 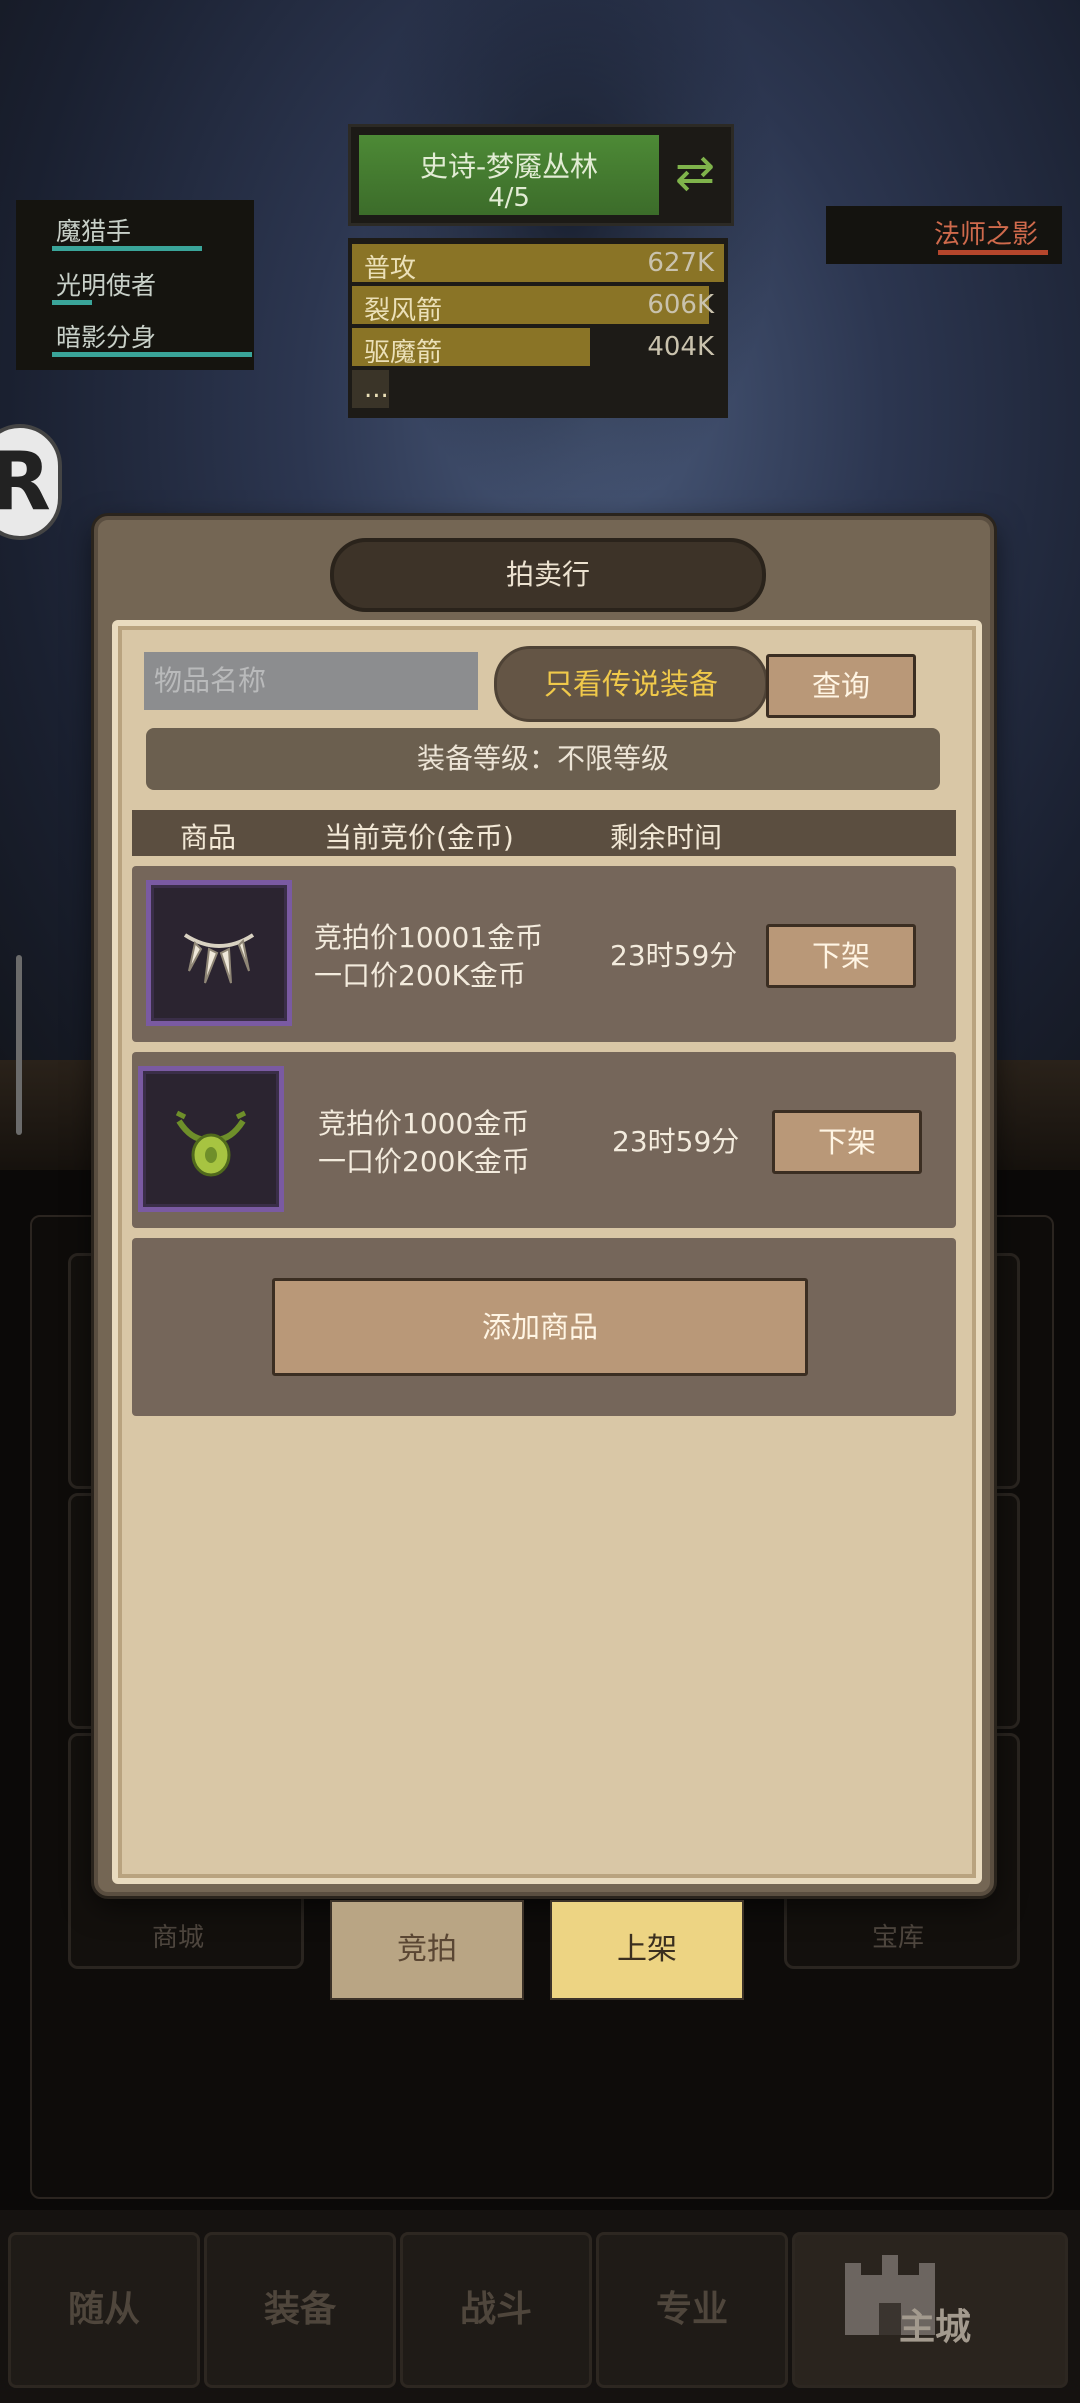 What do you see at coordinates (544, 833) in the screenshot?
I see `list-header: 商品 当前竞价(金币) 剩余时间` at bounding box center [544, 833].